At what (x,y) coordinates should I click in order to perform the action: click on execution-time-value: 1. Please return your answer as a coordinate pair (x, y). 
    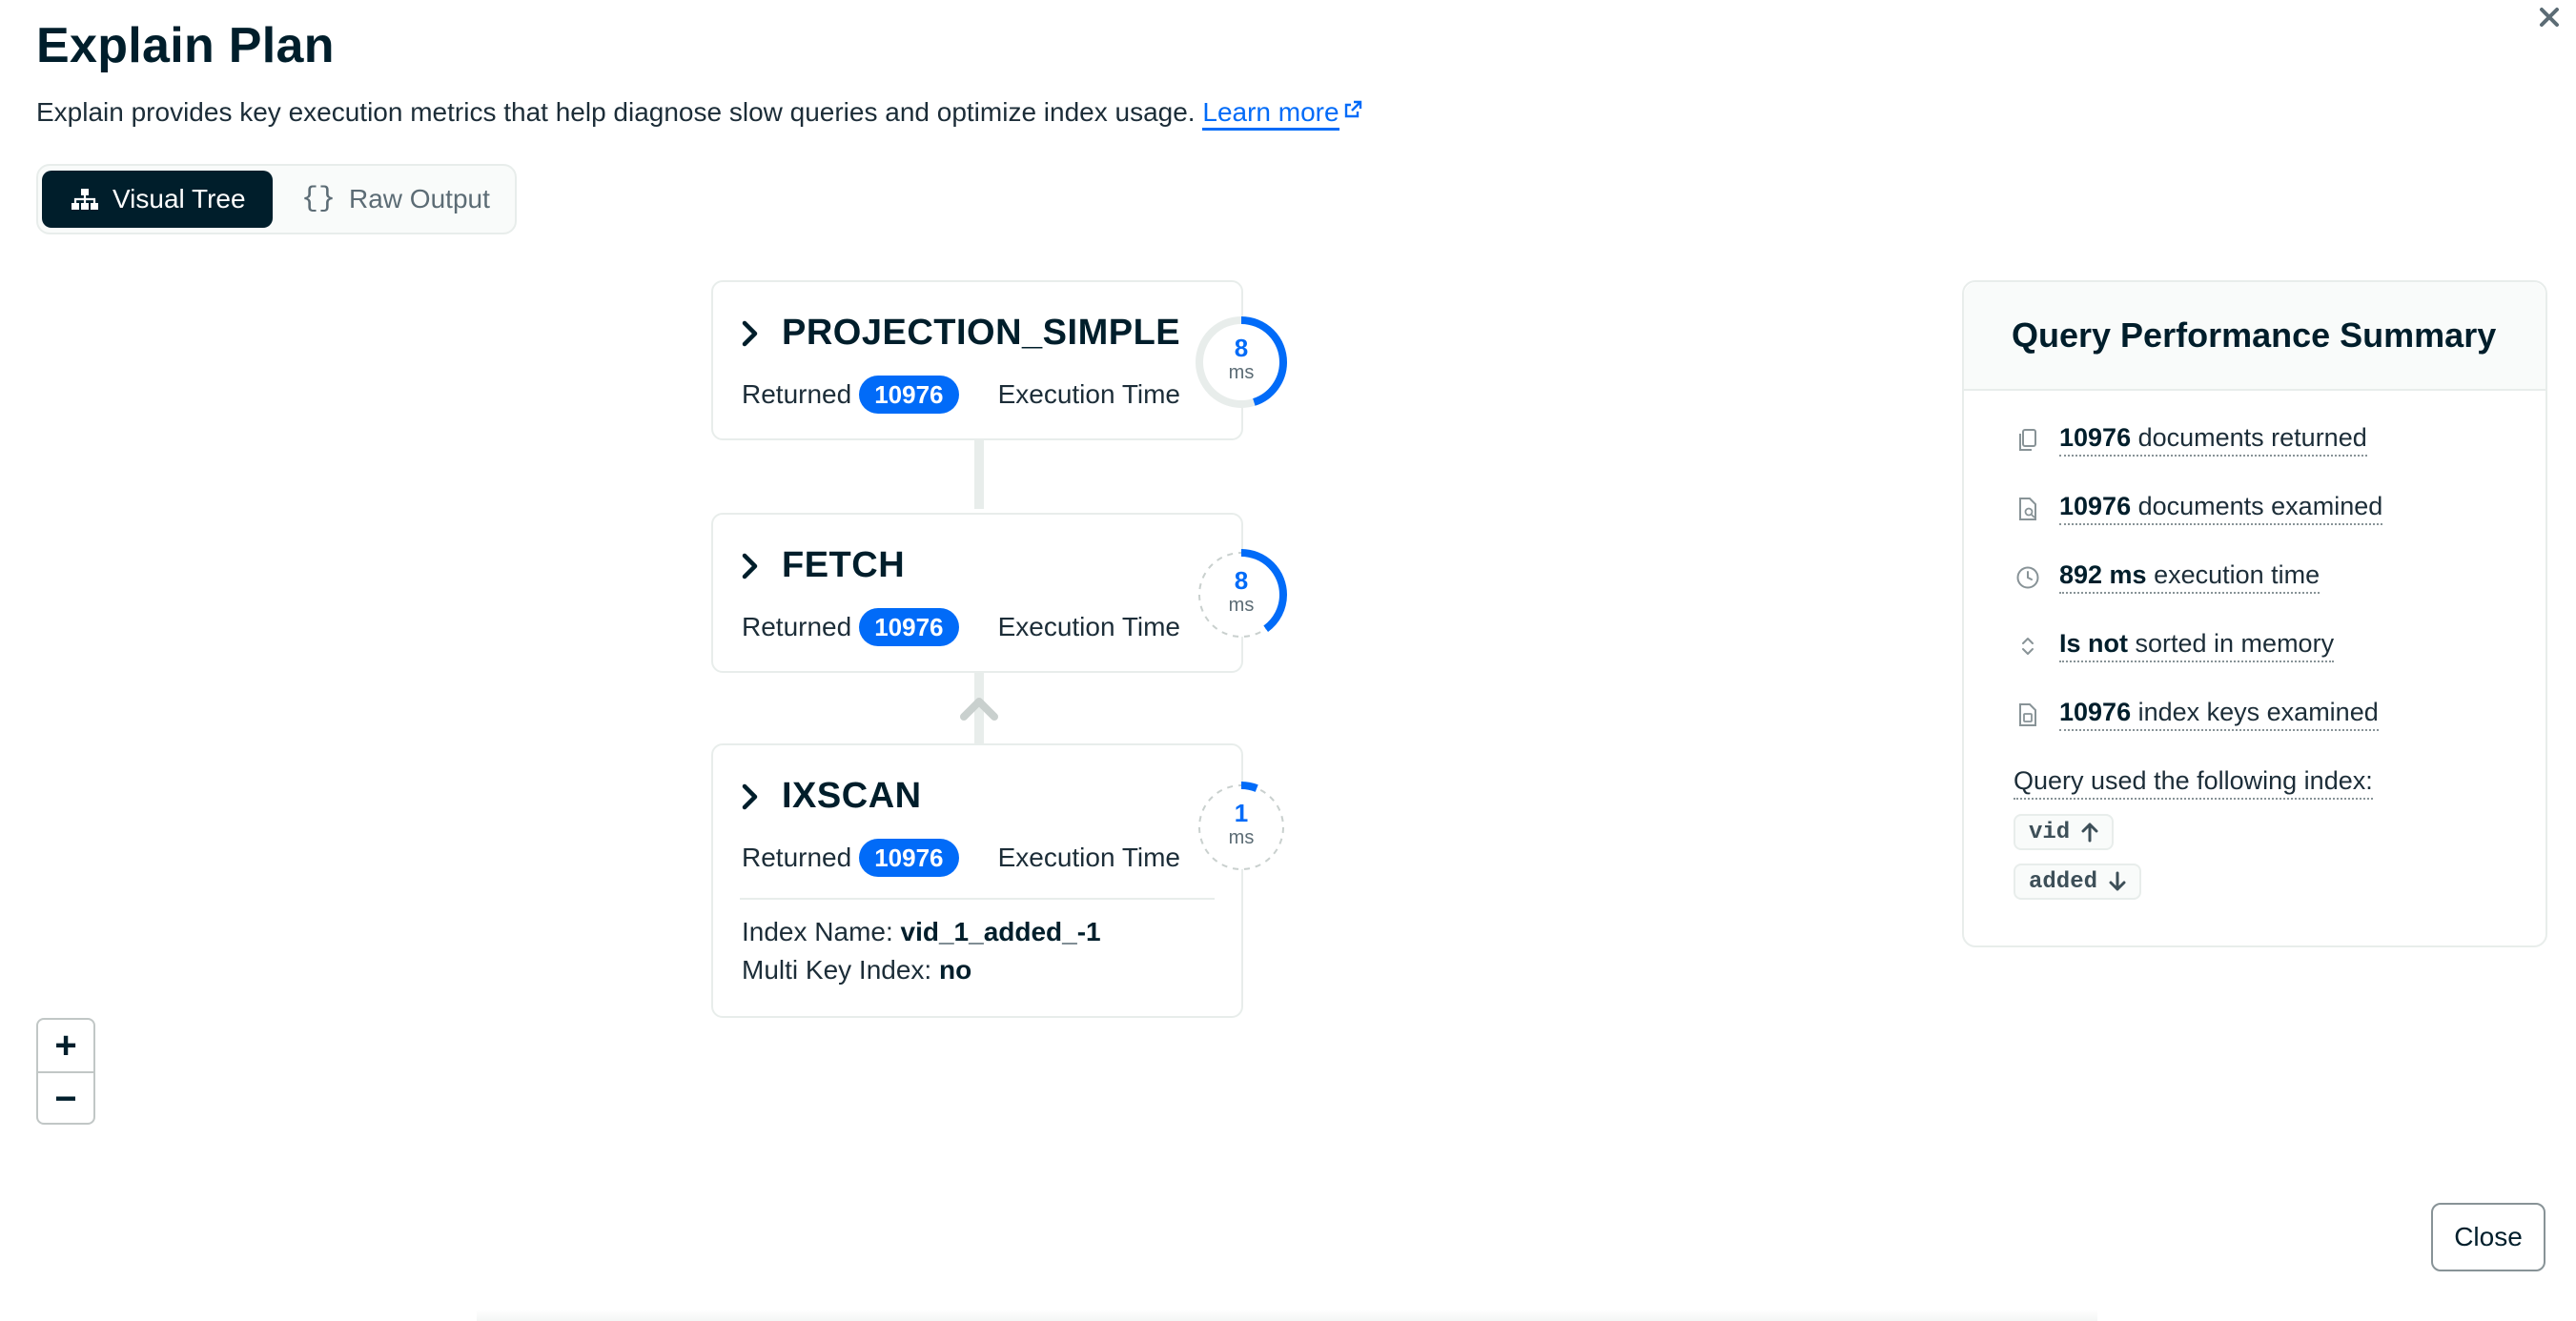
    Looking at the image, I should click on (1241, 813).